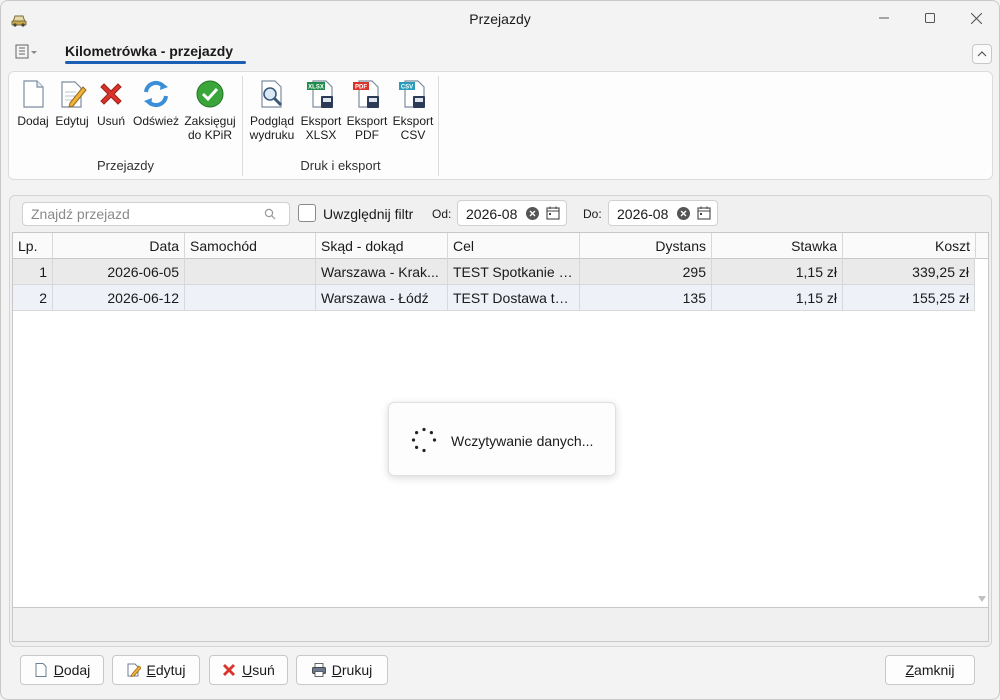 This screenshot has width=1000, height=700. I want to click on close-button: Zamknij, so click(930, 670).